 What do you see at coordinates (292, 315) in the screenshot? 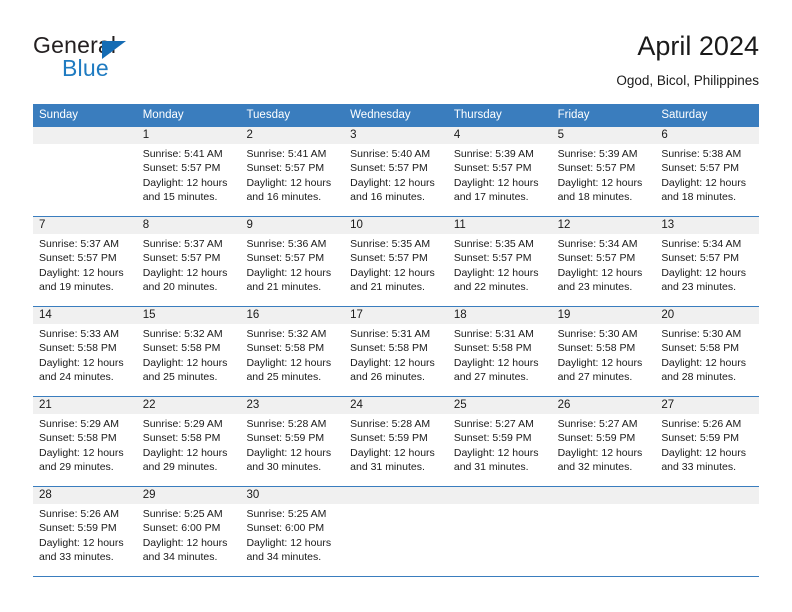
I see `day-number: 16` at bounding box center [292, 315].